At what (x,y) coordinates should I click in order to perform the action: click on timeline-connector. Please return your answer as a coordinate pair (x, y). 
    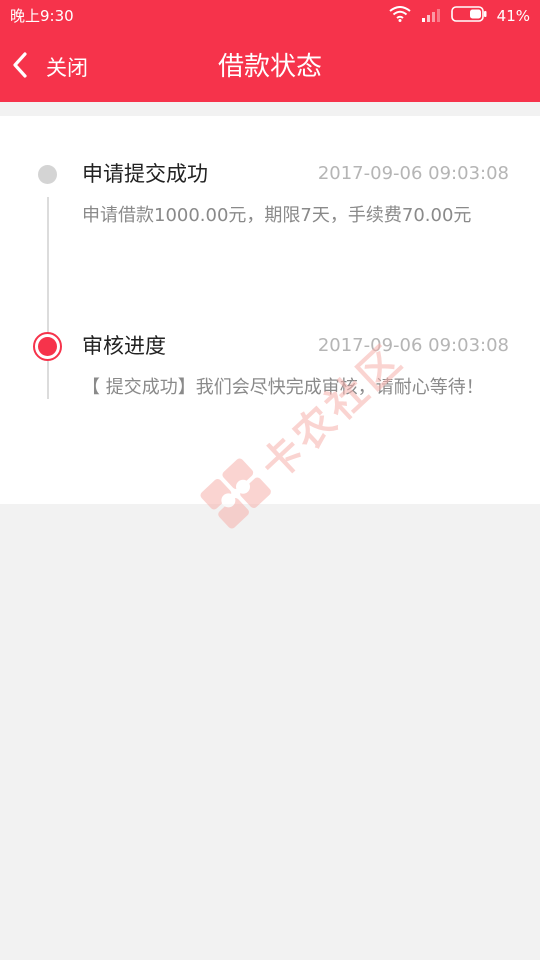
    Looking at the image, I should click on (48, 298).